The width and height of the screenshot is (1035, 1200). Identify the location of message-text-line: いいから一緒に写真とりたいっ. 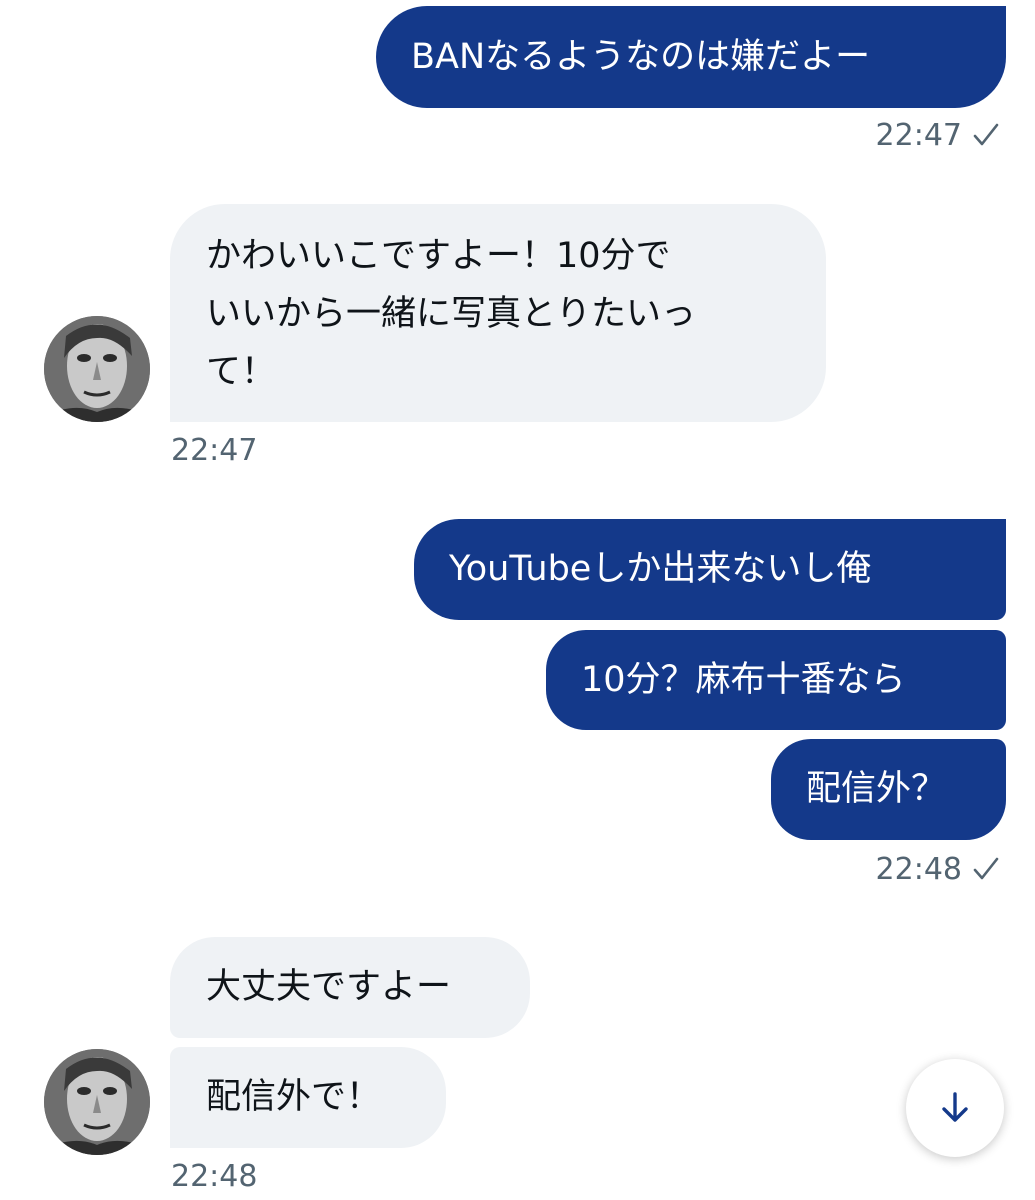
(451, 314).